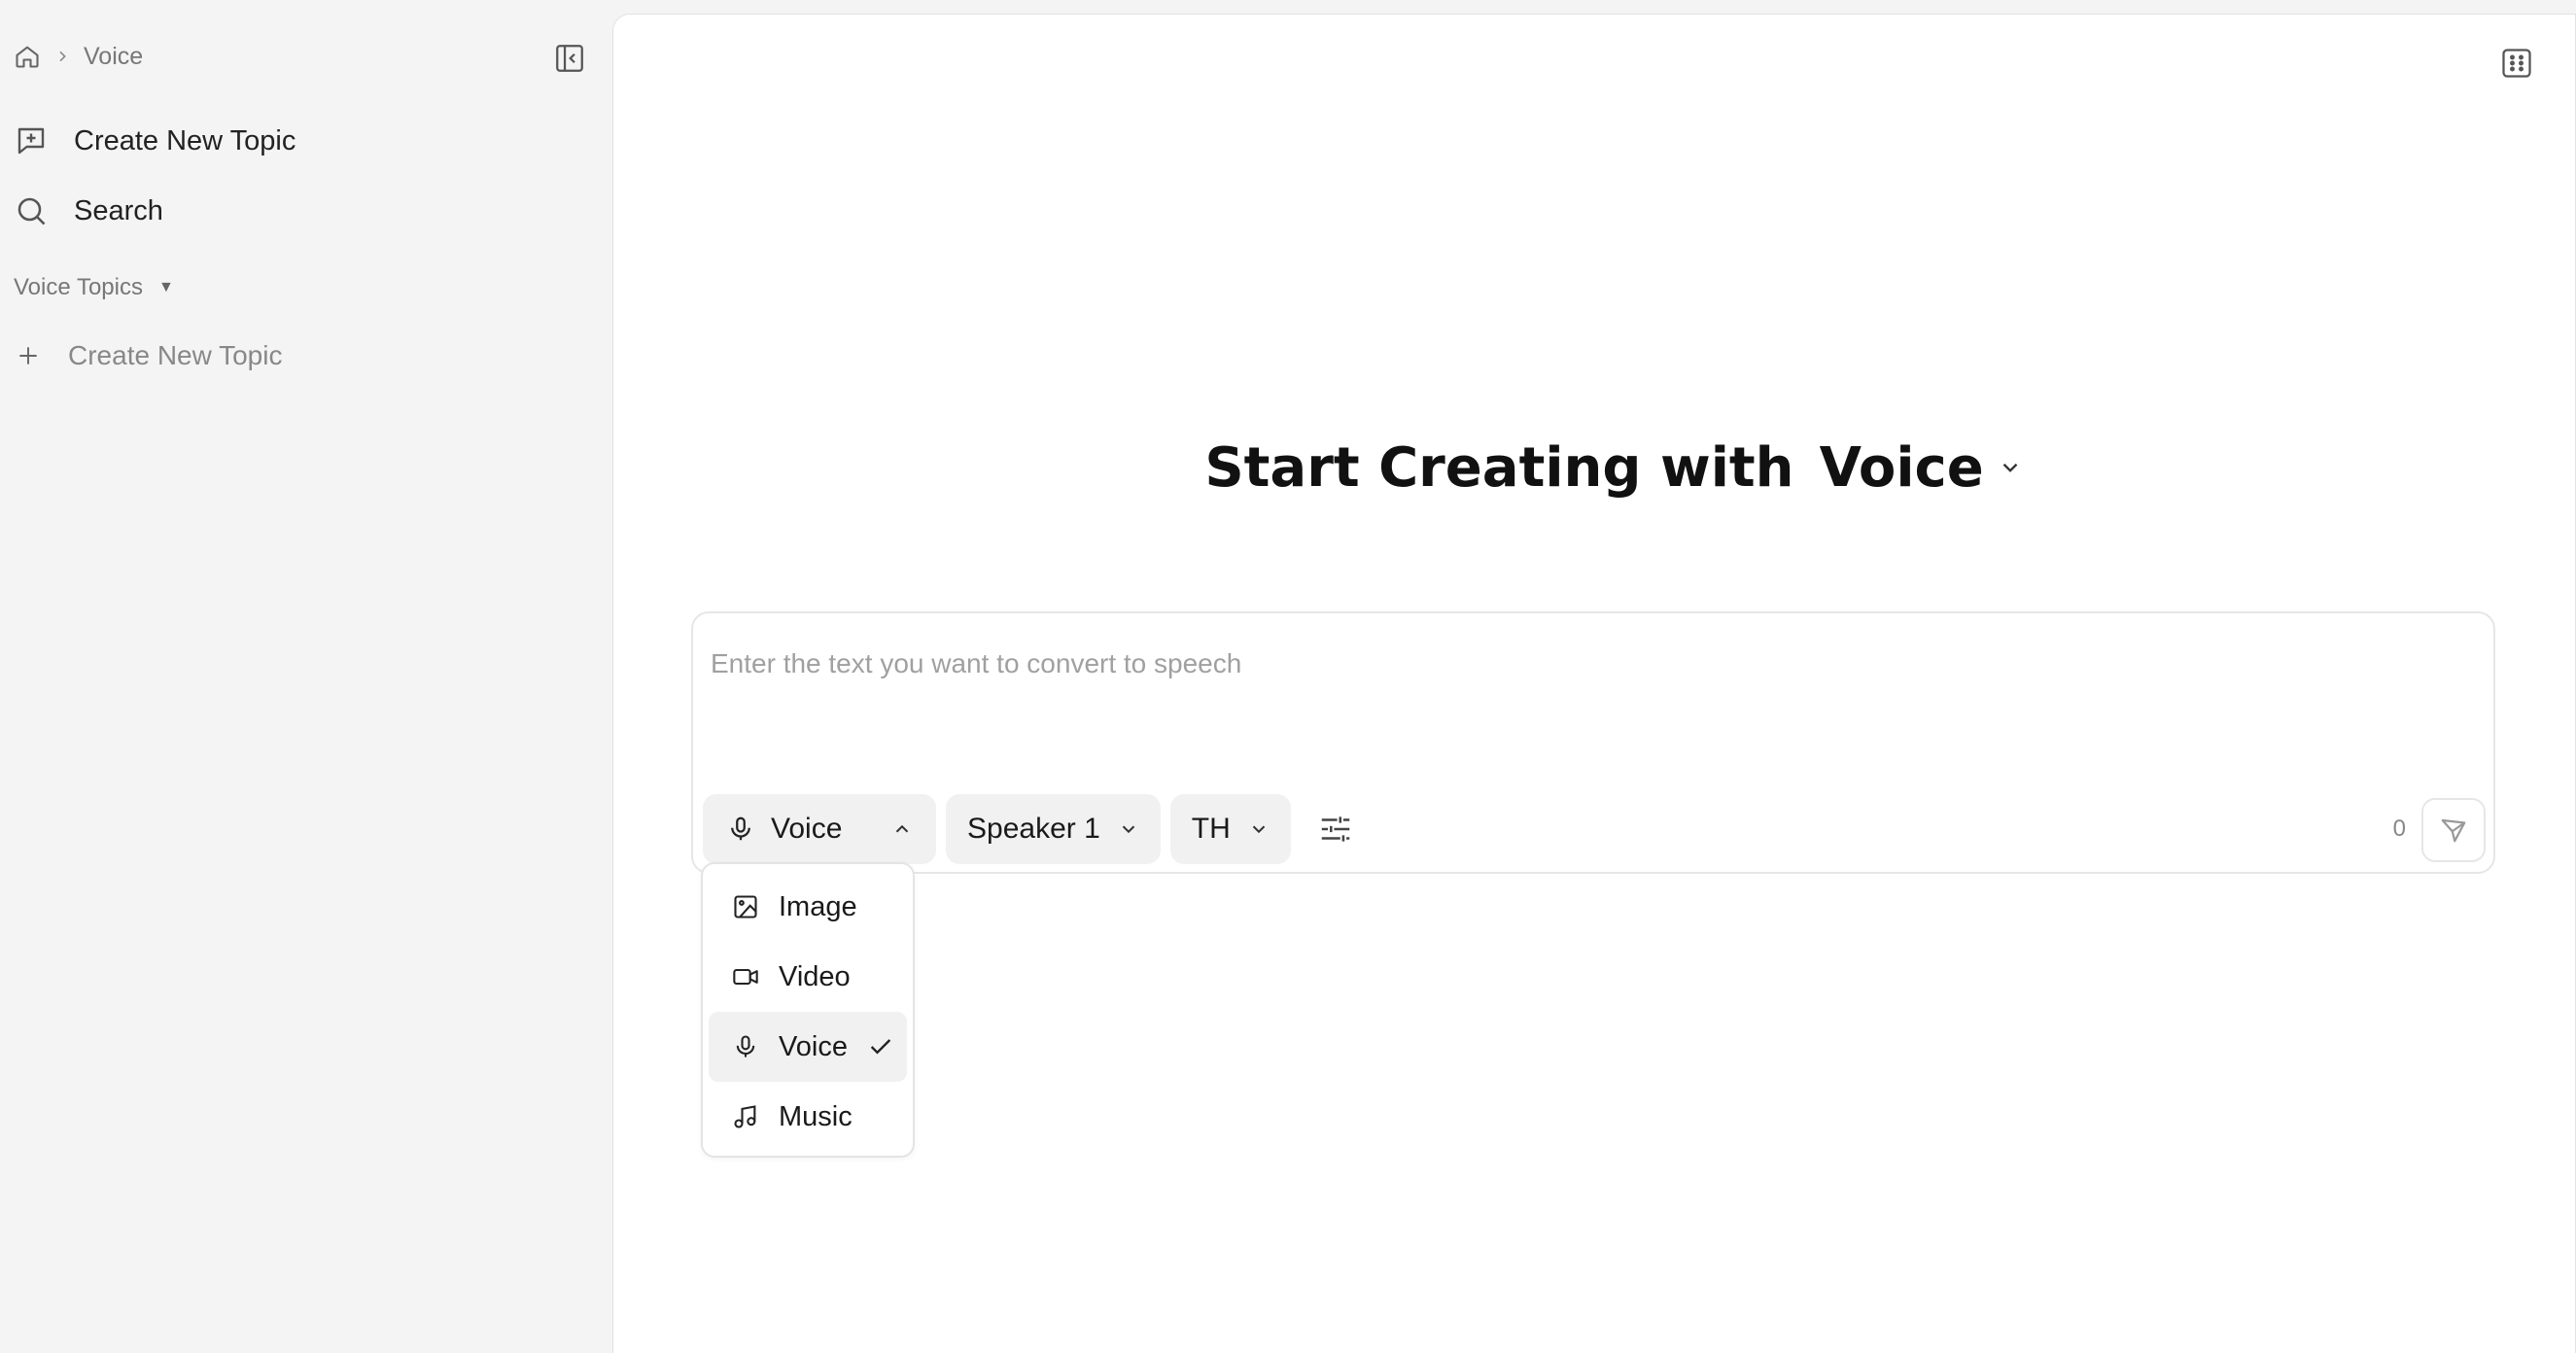 Image resolution: width=2576 pixels, height=1353 pixels. Describe the element at coordinates (746, 1116) in the screenshot. I see `music-icon` at that location.